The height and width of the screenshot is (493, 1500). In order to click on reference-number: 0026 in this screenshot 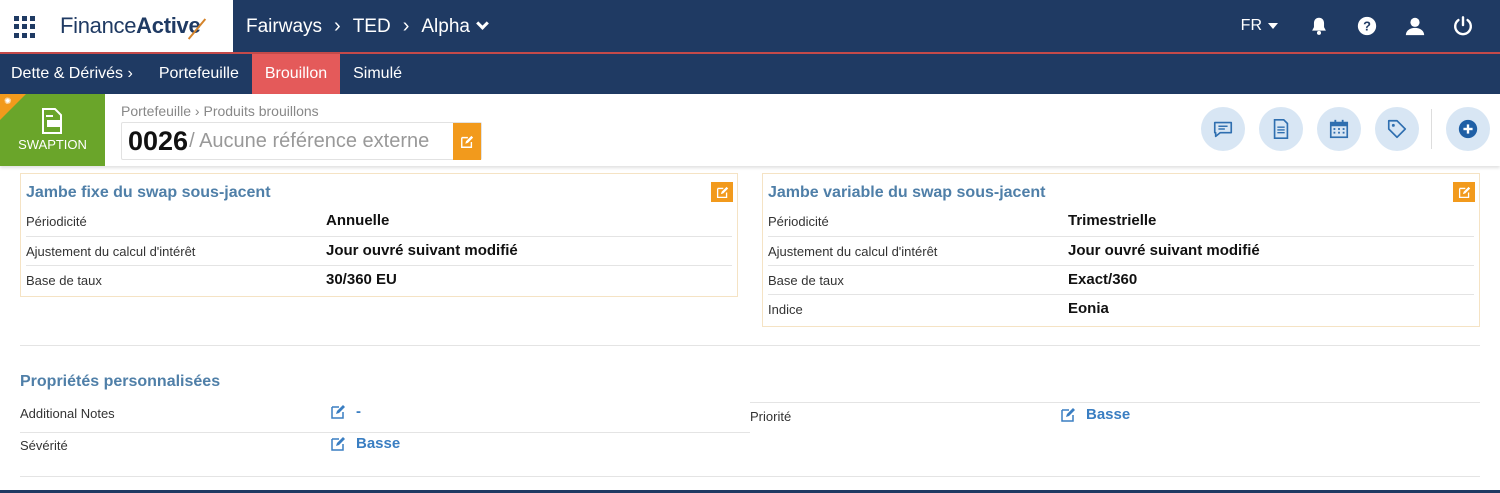, I will do `click(158, 140)`.